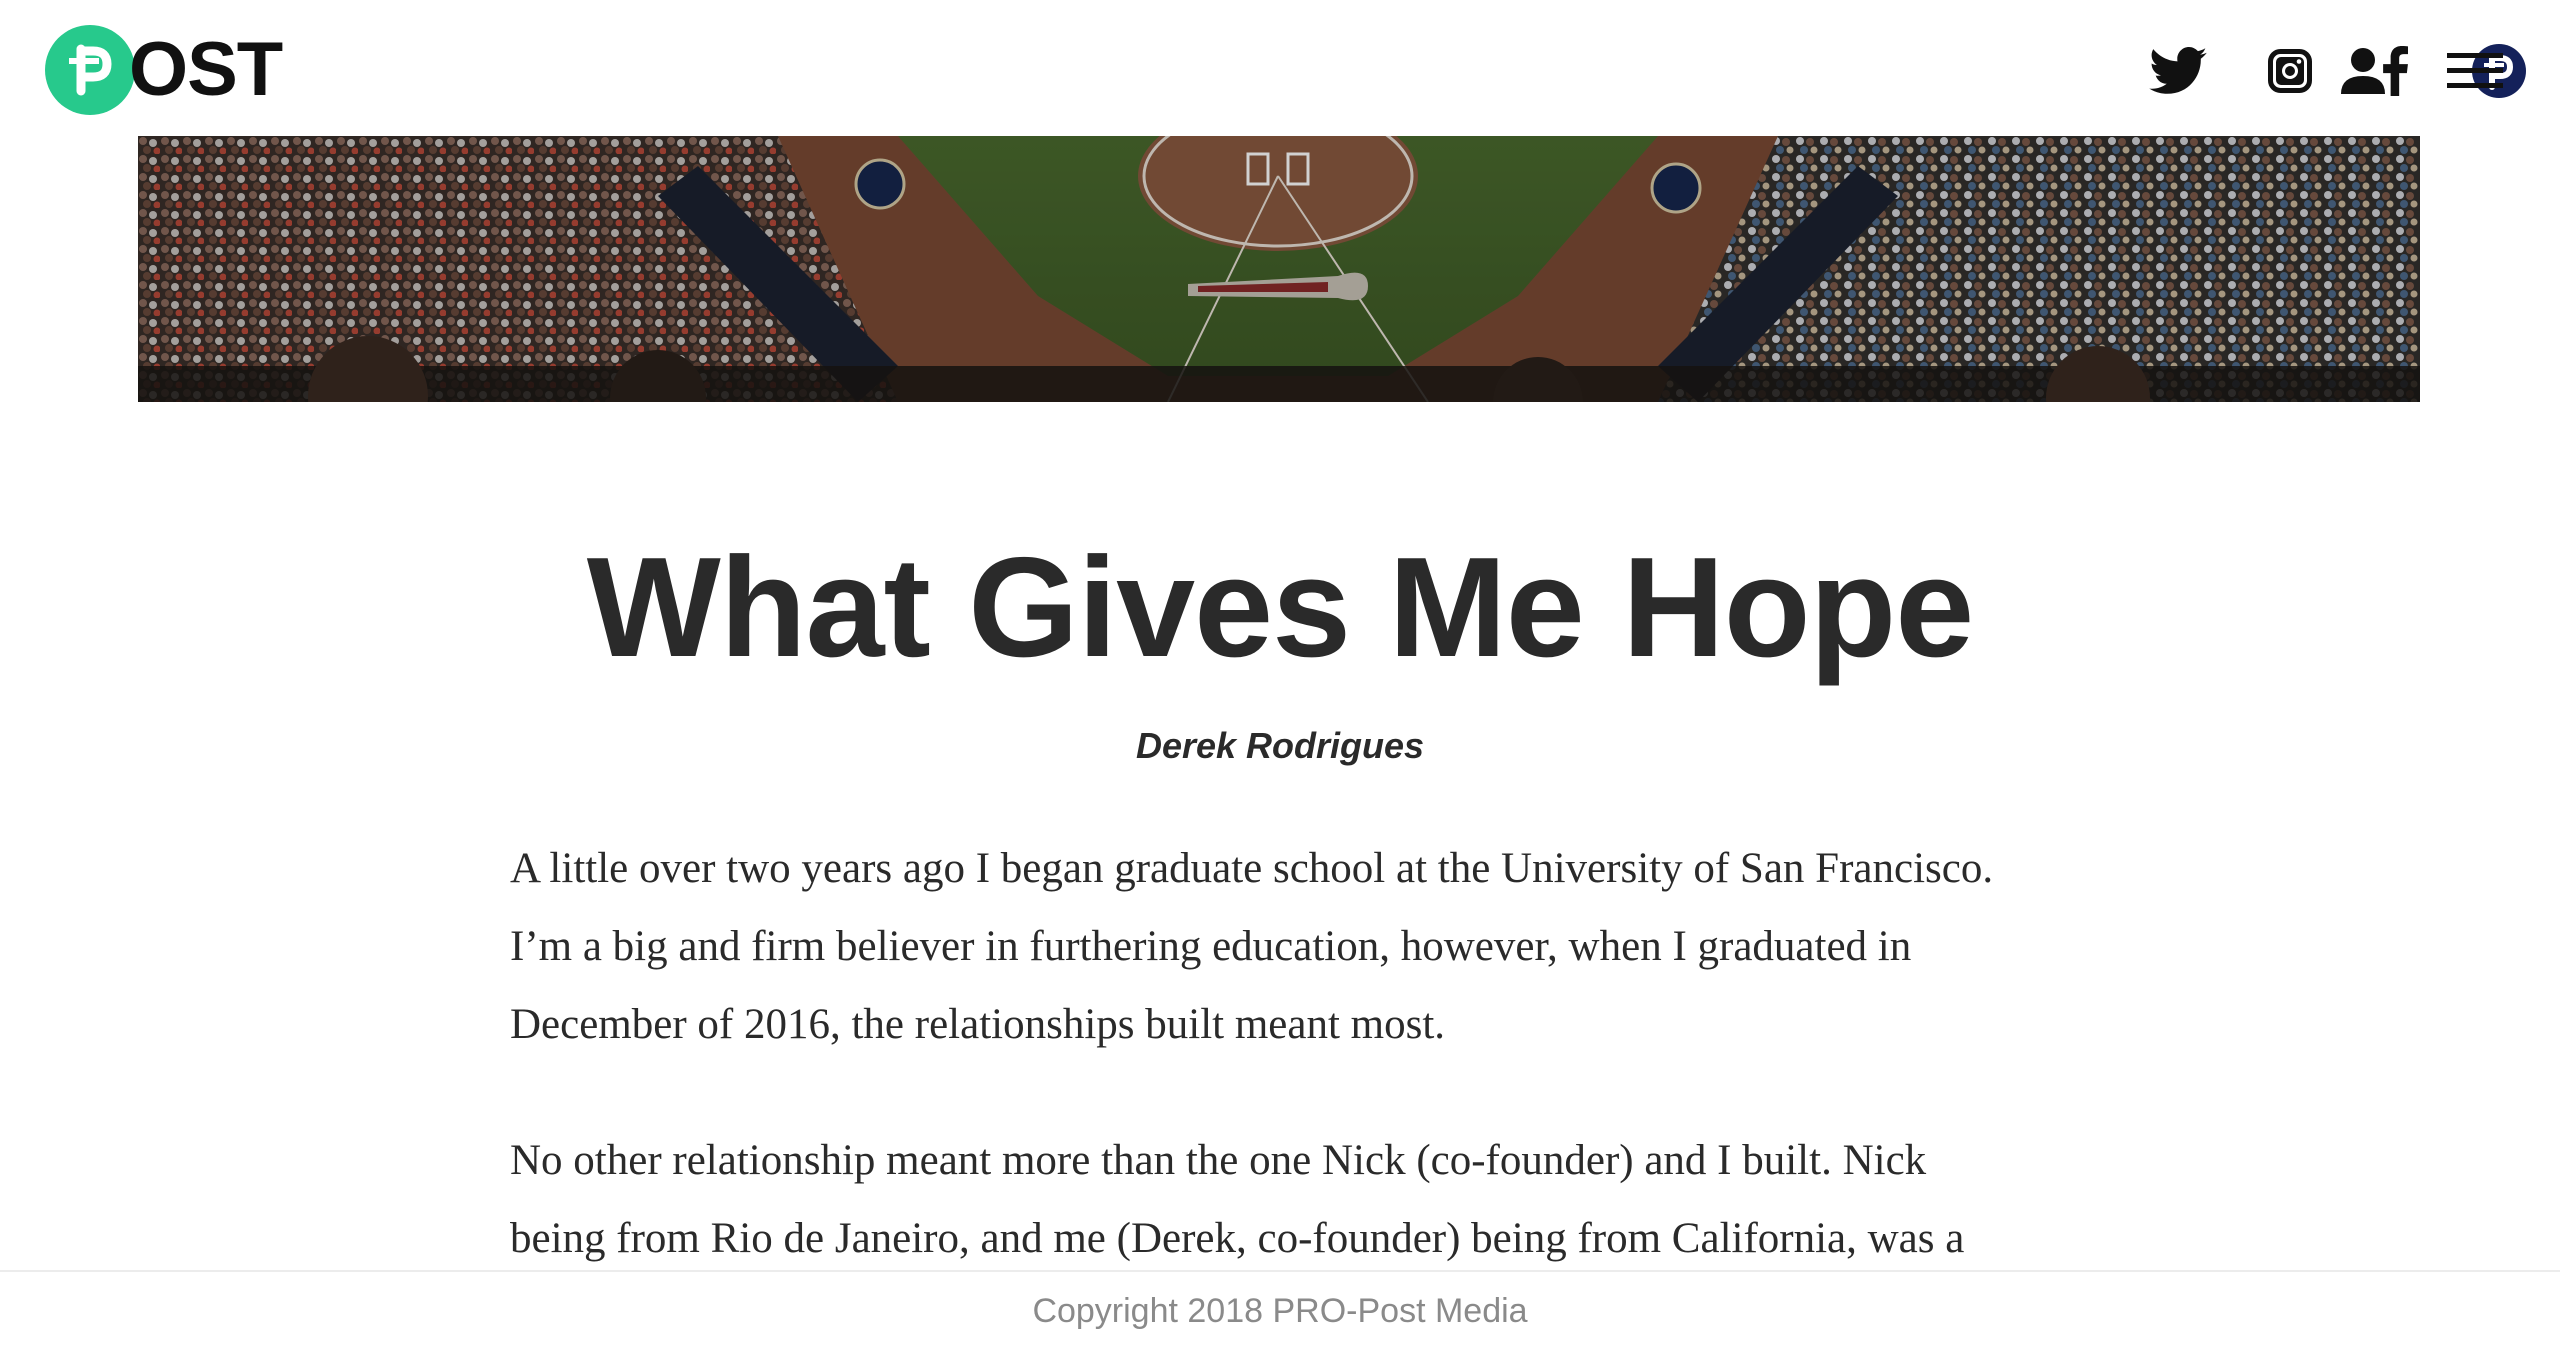 The width and height of the screenshot is (2560, 1348). Describe the element at coordinates (2290, 71) in the screenshot. I see `instagram-icon` at that location.